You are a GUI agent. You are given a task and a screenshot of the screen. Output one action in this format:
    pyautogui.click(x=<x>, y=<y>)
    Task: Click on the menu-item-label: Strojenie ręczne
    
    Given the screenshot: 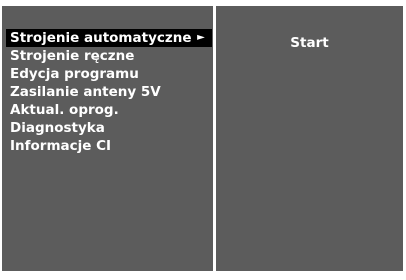 What is the action you would take?
    pyautogui.click(x=72, y=56)
    